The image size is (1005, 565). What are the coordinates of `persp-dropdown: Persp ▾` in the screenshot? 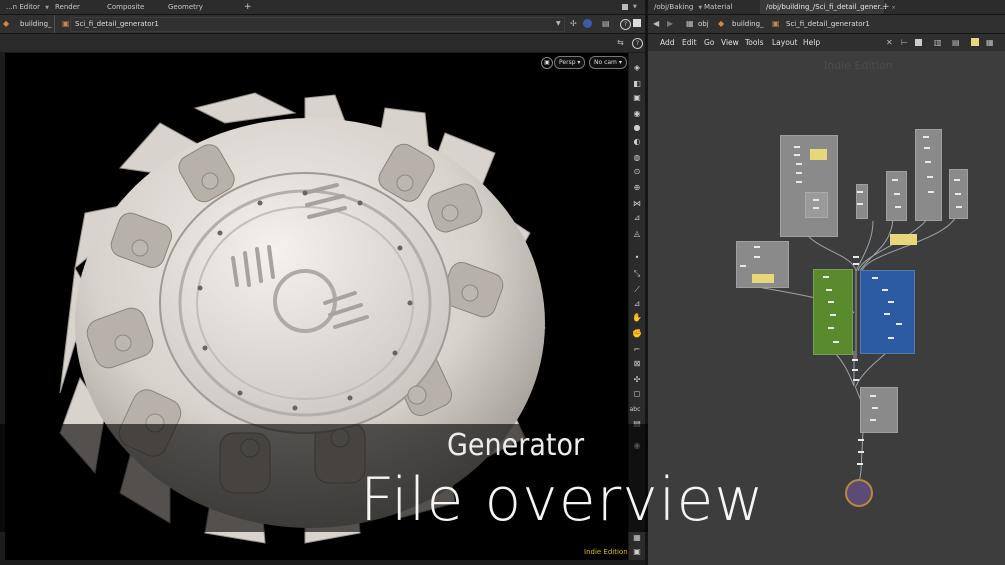 It's located at (570, 62).